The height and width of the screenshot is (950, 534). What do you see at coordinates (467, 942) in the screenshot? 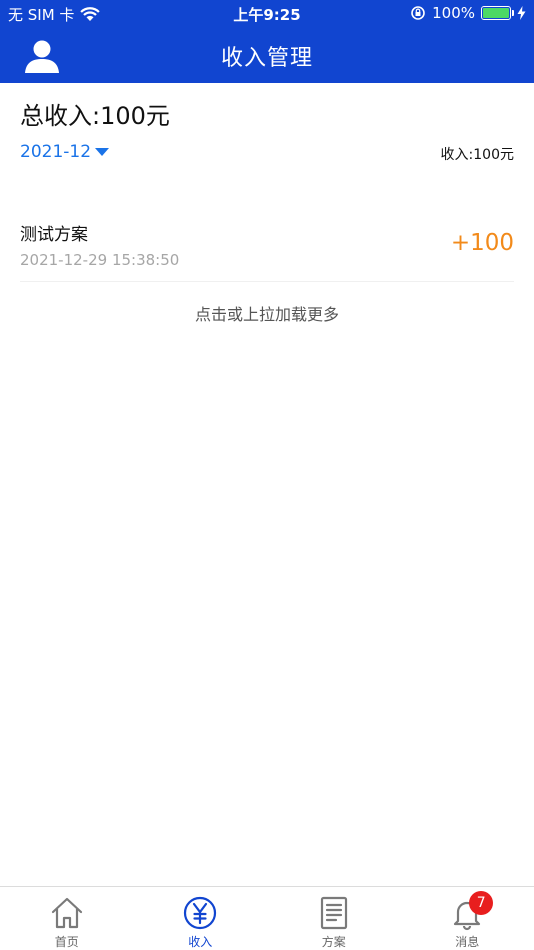
I see `tab-label: 消息` at bounding box center [467, 942].